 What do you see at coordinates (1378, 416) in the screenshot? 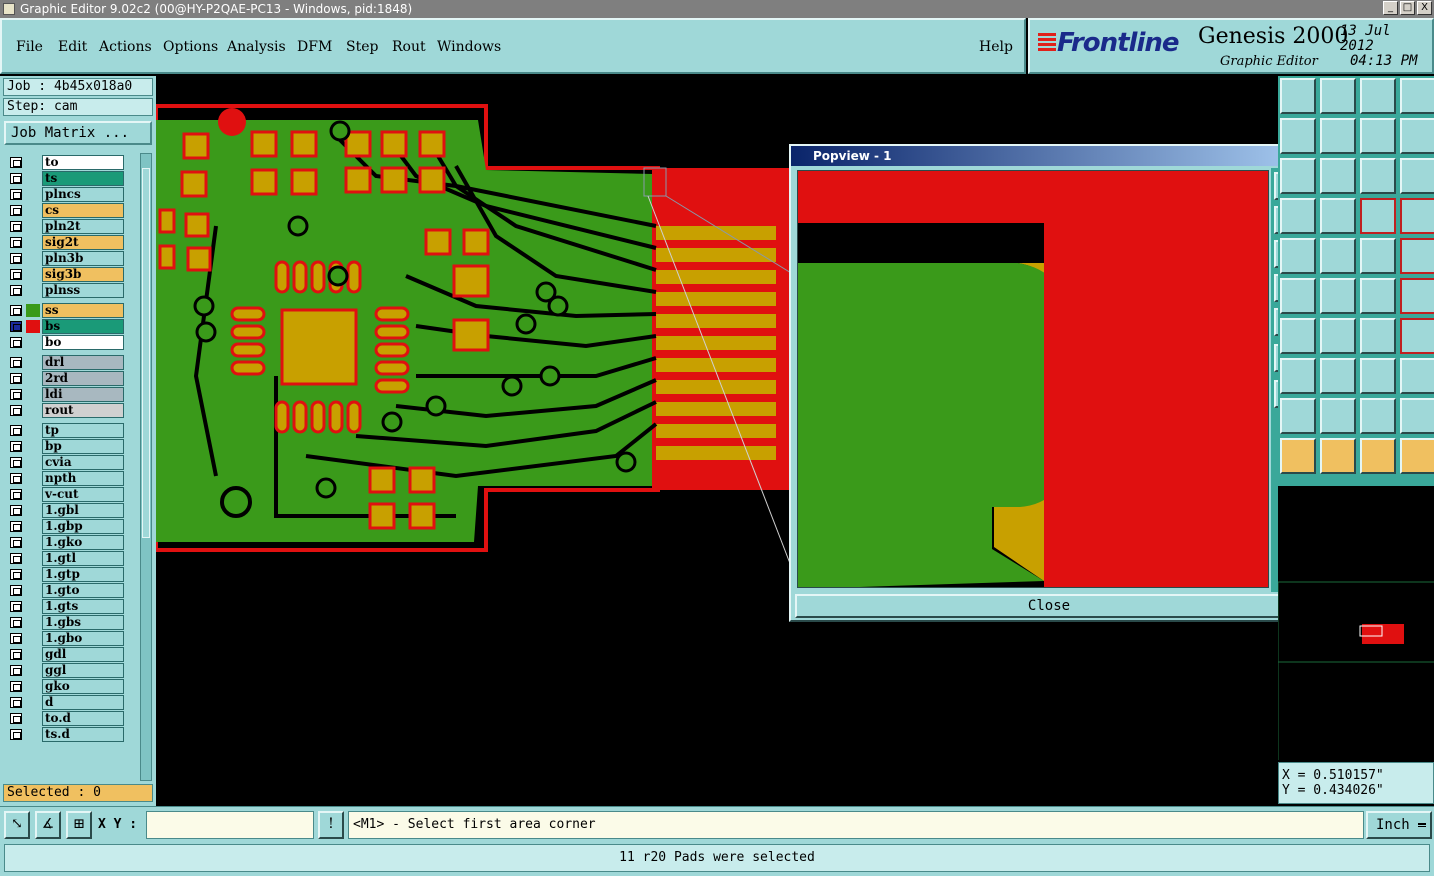
I see `label-icon` at bounding box center [1378, 416].